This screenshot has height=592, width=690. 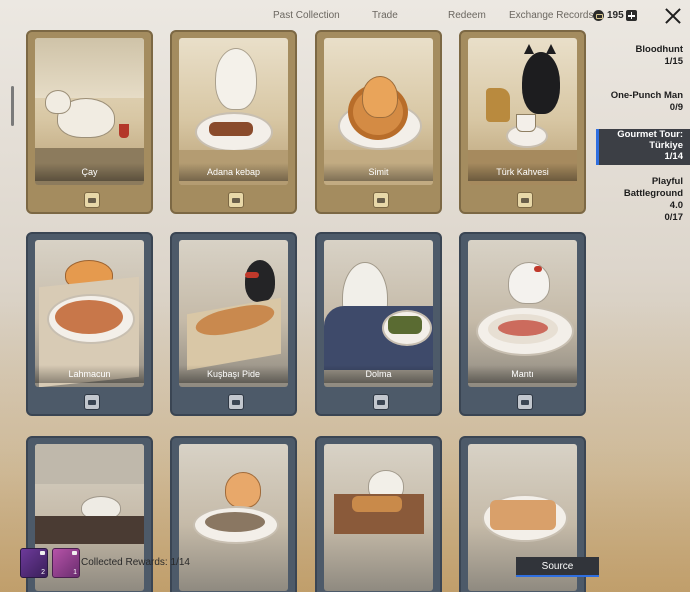 What do you see at coordinates (676, 107) in the screenshot?
I see `sidebar-item-count: 0/9` at bounding box center [676, 107].